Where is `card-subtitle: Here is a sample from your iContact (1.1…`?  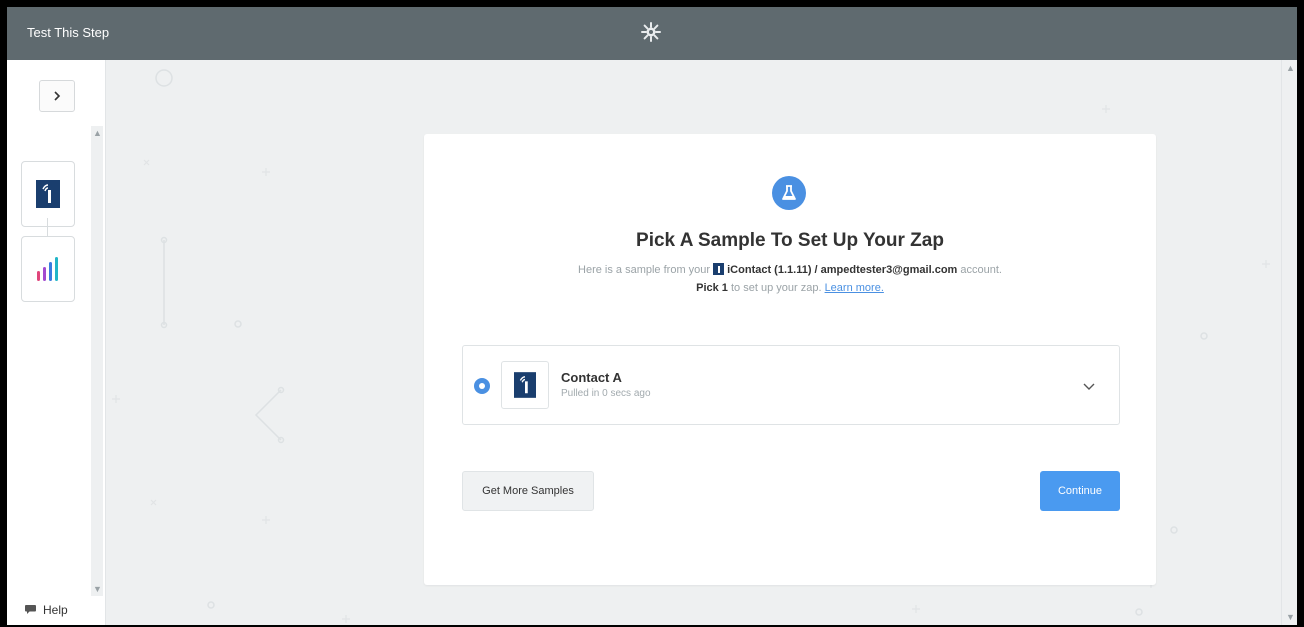
card-subtitle: Here is a sample from your iContact (1.1… is located at coordinates (790, 279).